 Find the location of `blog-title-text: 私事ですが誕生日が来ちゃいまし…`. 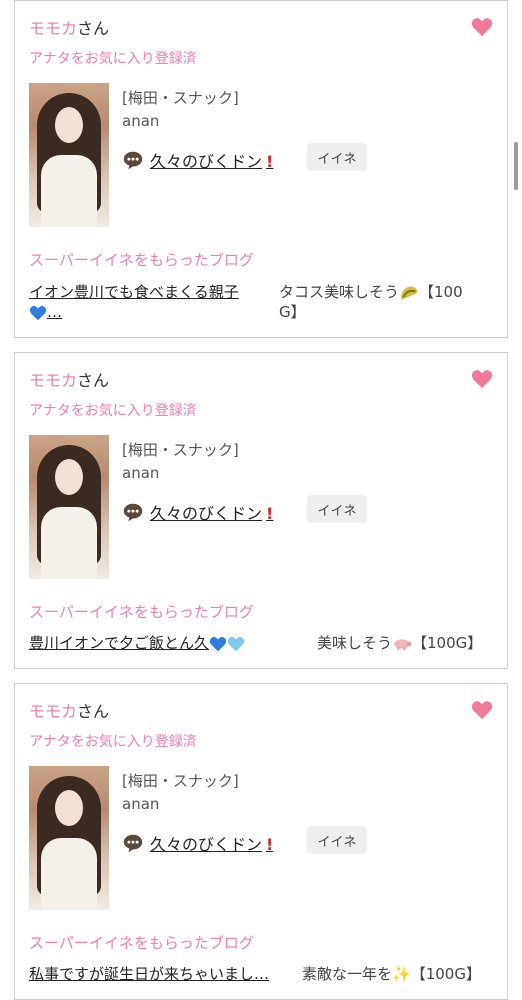

blog-title-text: 私事ですが誕生日が来ちゃいまし… is located at coordinates (149, 974).